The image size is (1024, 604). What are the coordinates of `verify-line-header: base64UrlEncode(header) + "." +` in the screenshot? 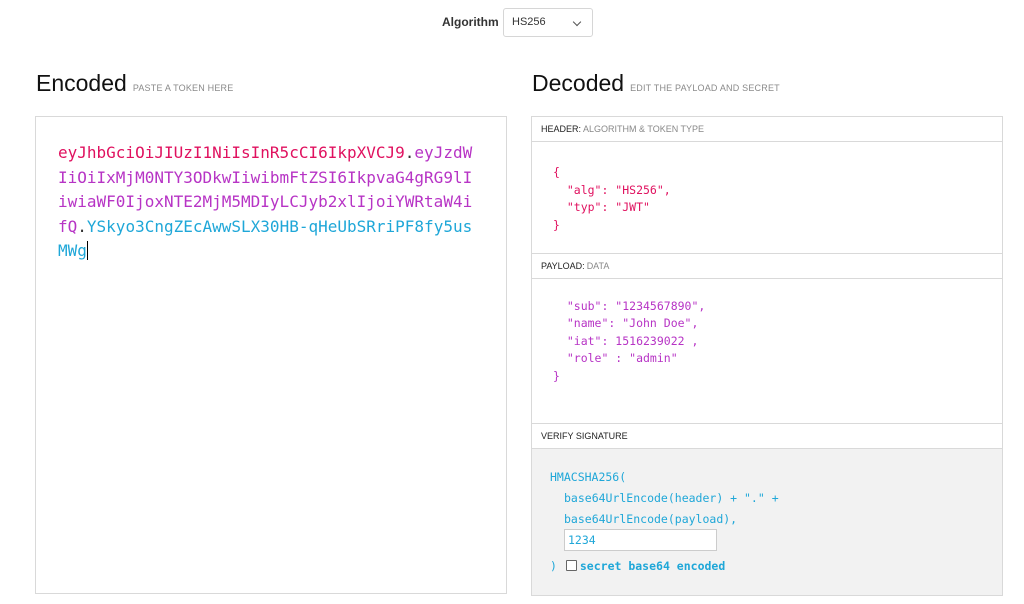 It's located at (671, 498).